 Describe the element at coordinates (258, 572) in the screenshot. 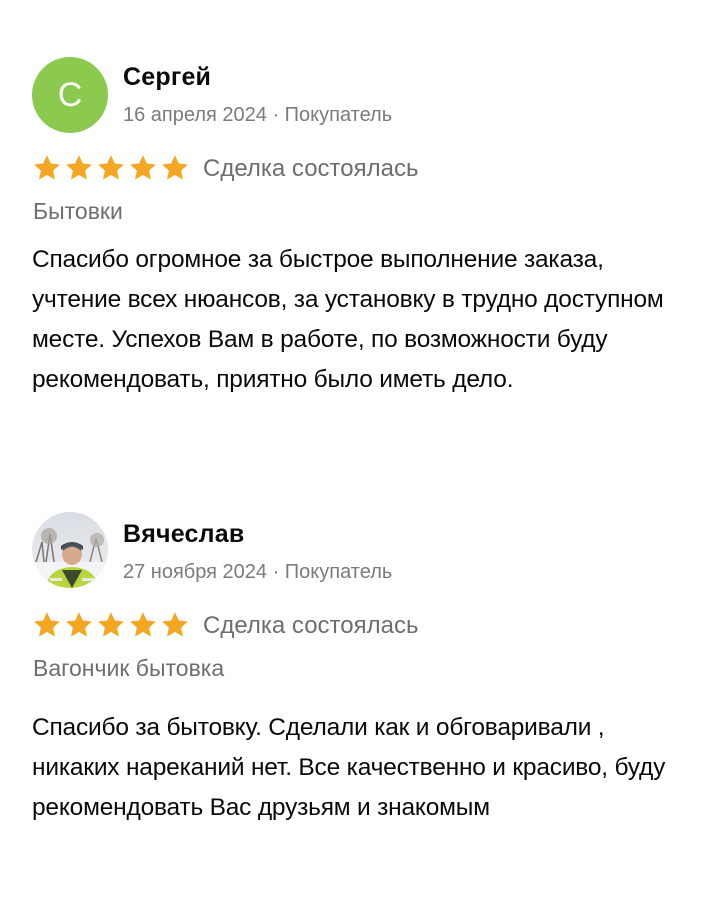

I see `review-meta: 27 ноября 2024 · Покупатель` at that location.